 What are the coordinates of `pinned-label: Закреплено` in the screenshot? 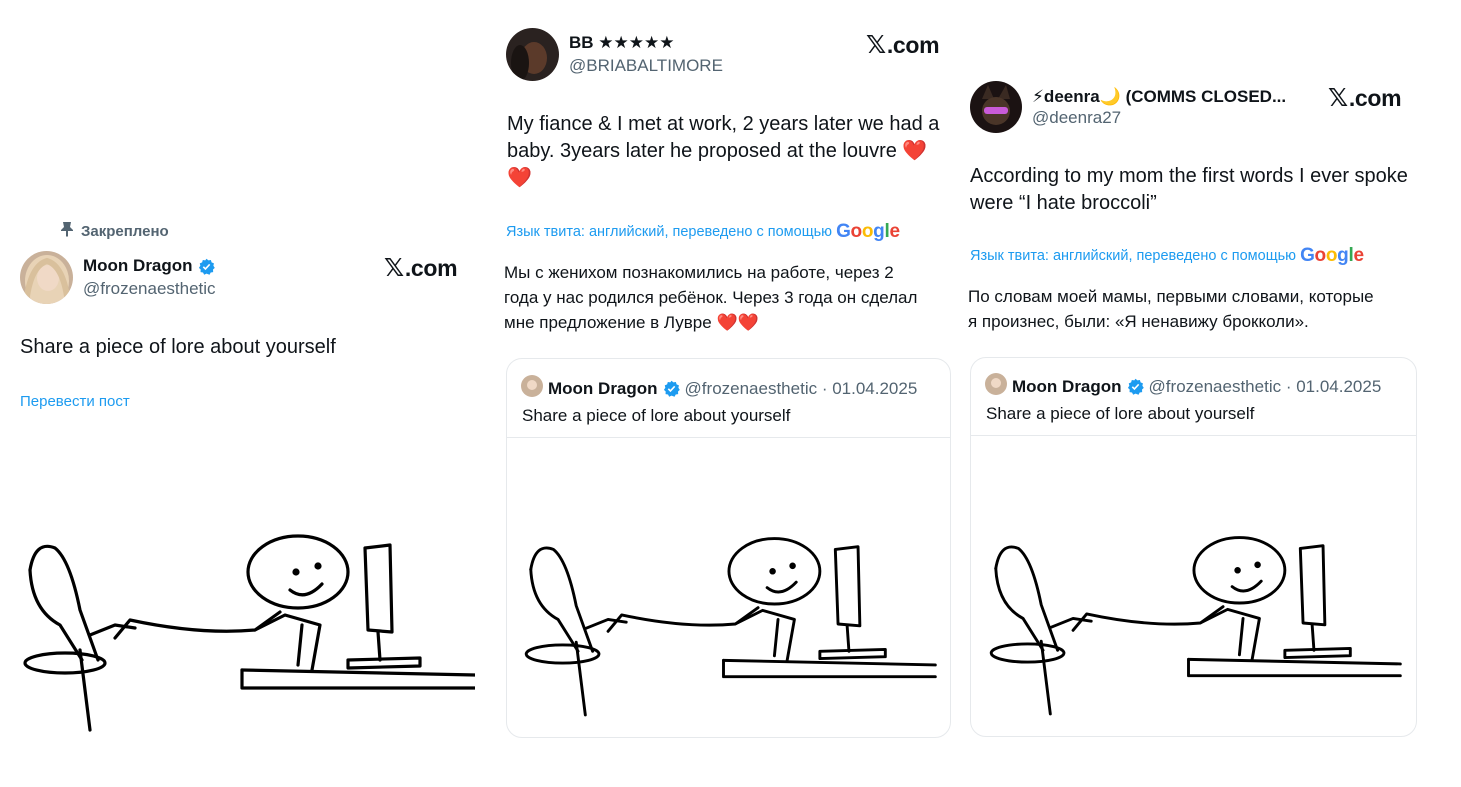 It's located at (125, 231).